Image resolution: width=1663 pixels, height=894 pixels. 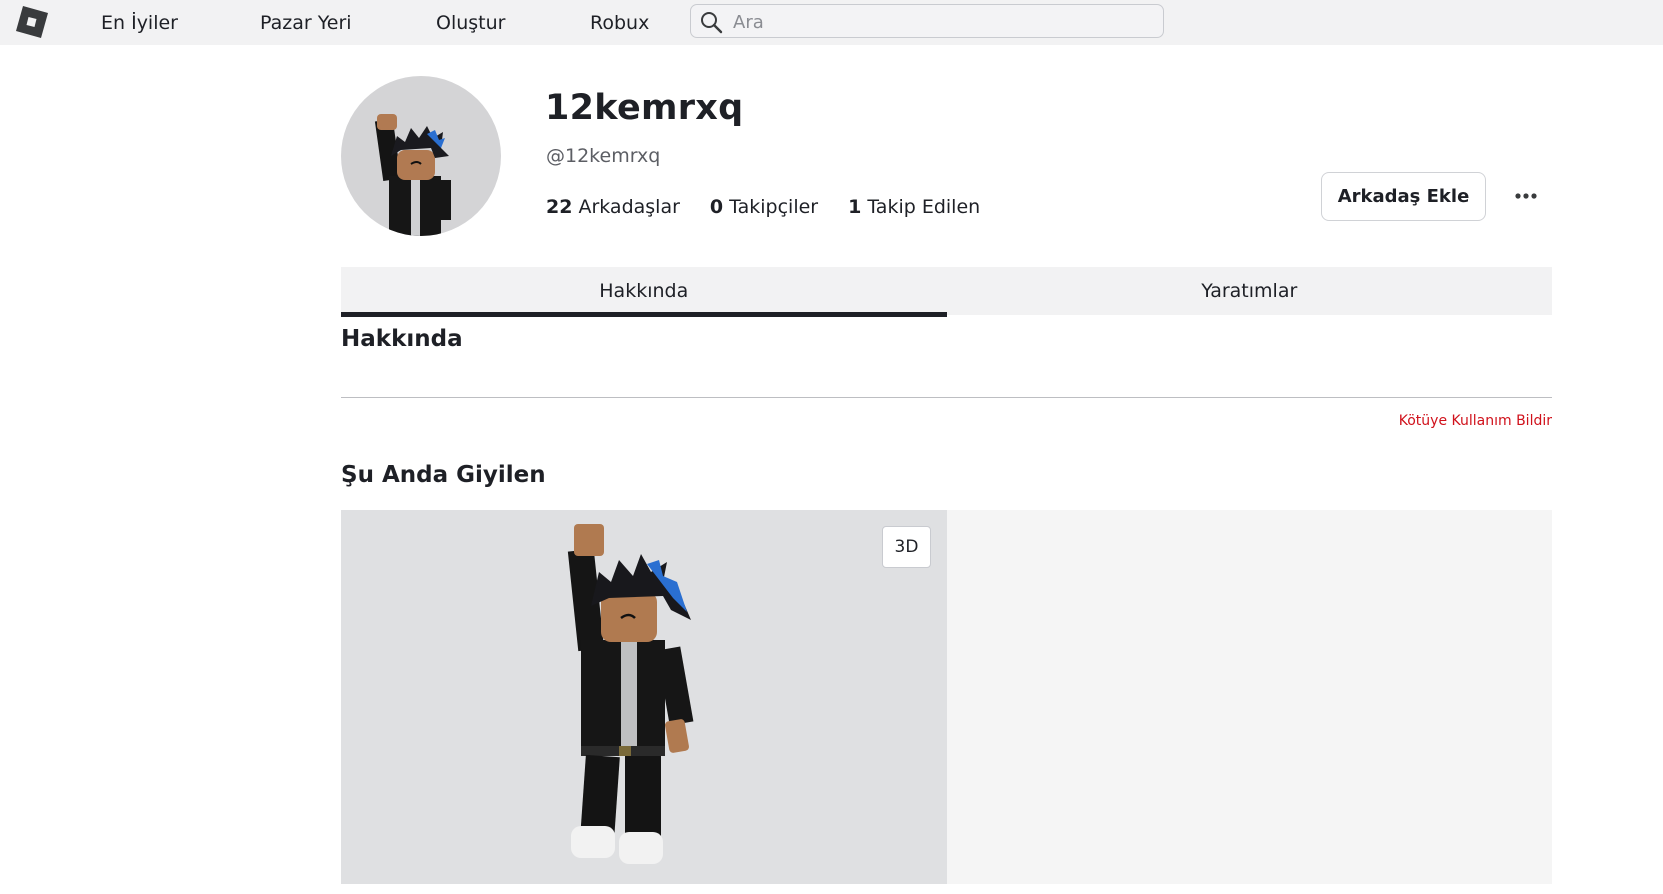 I want to click on nav-item-robux: Robux, so click(x=619, y=23).